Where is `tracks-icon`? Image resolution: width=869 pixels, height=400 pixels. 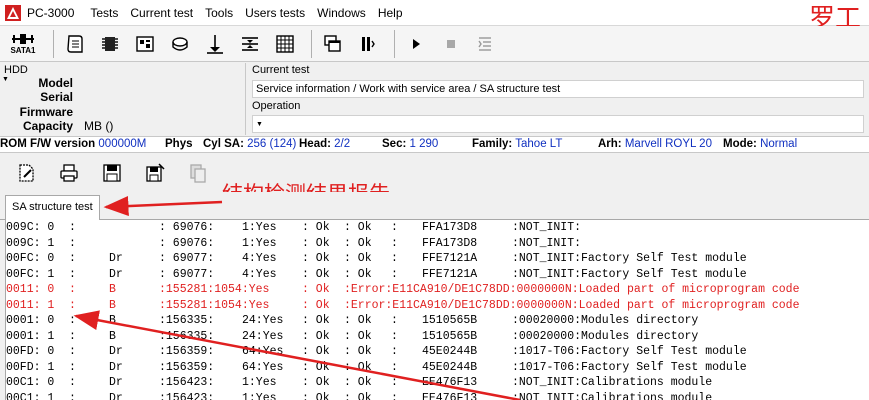
tracks-icon is located at coordinates (250, 43).